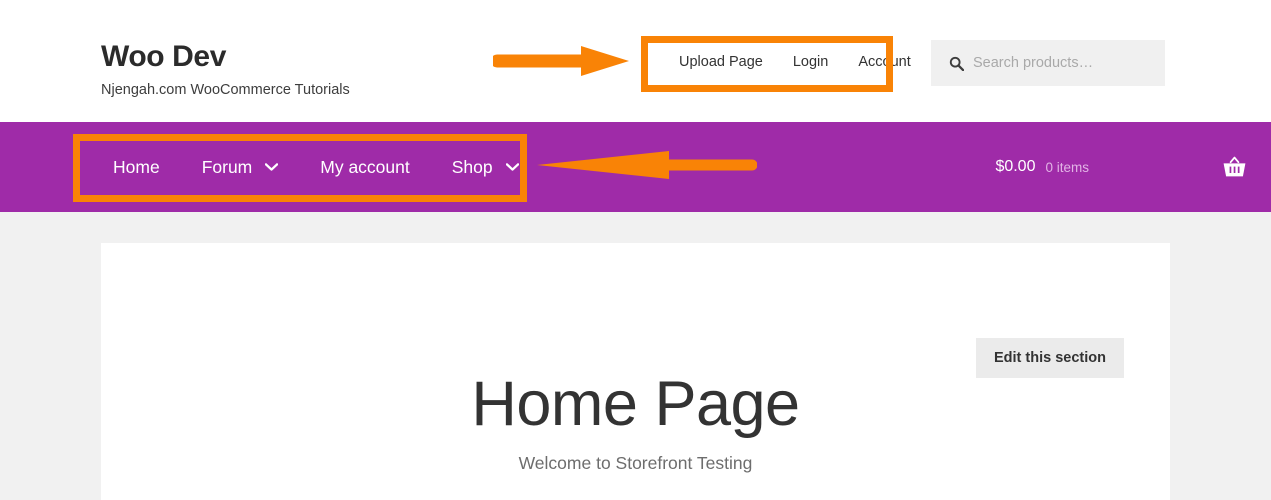 This screenshot has width=1271, height=500. I want to click on search-icon, so click(956, 63).